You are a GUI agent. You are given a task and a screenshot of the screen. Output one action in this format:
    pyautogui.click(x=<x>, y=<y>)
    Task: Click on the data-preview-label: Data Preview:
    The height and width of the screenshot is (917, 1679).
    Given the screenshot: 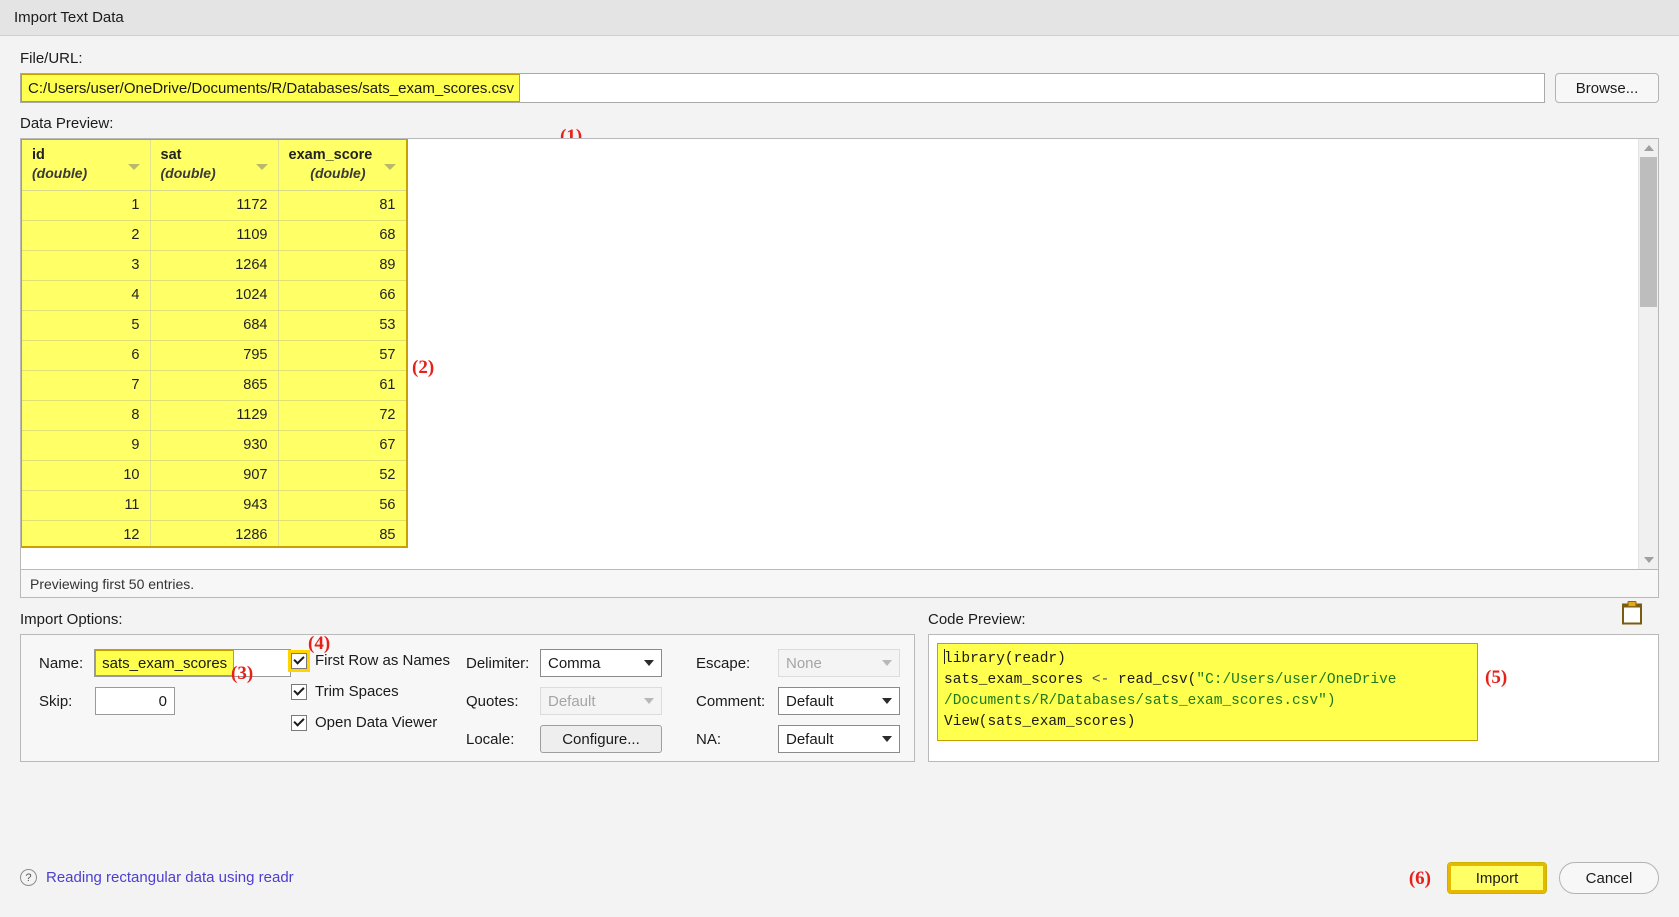 What is the action you would take?
    pyautogui.click(x=67, y=123)
    